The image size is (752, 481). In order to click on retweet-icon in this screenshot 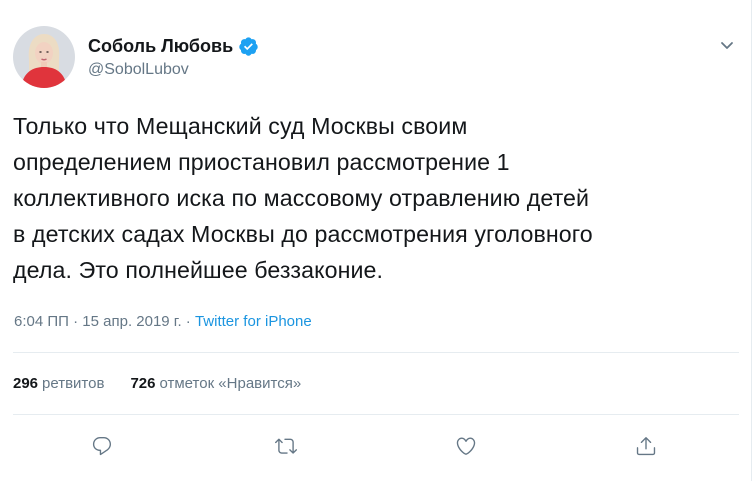, I will do `click(286, 446)`.